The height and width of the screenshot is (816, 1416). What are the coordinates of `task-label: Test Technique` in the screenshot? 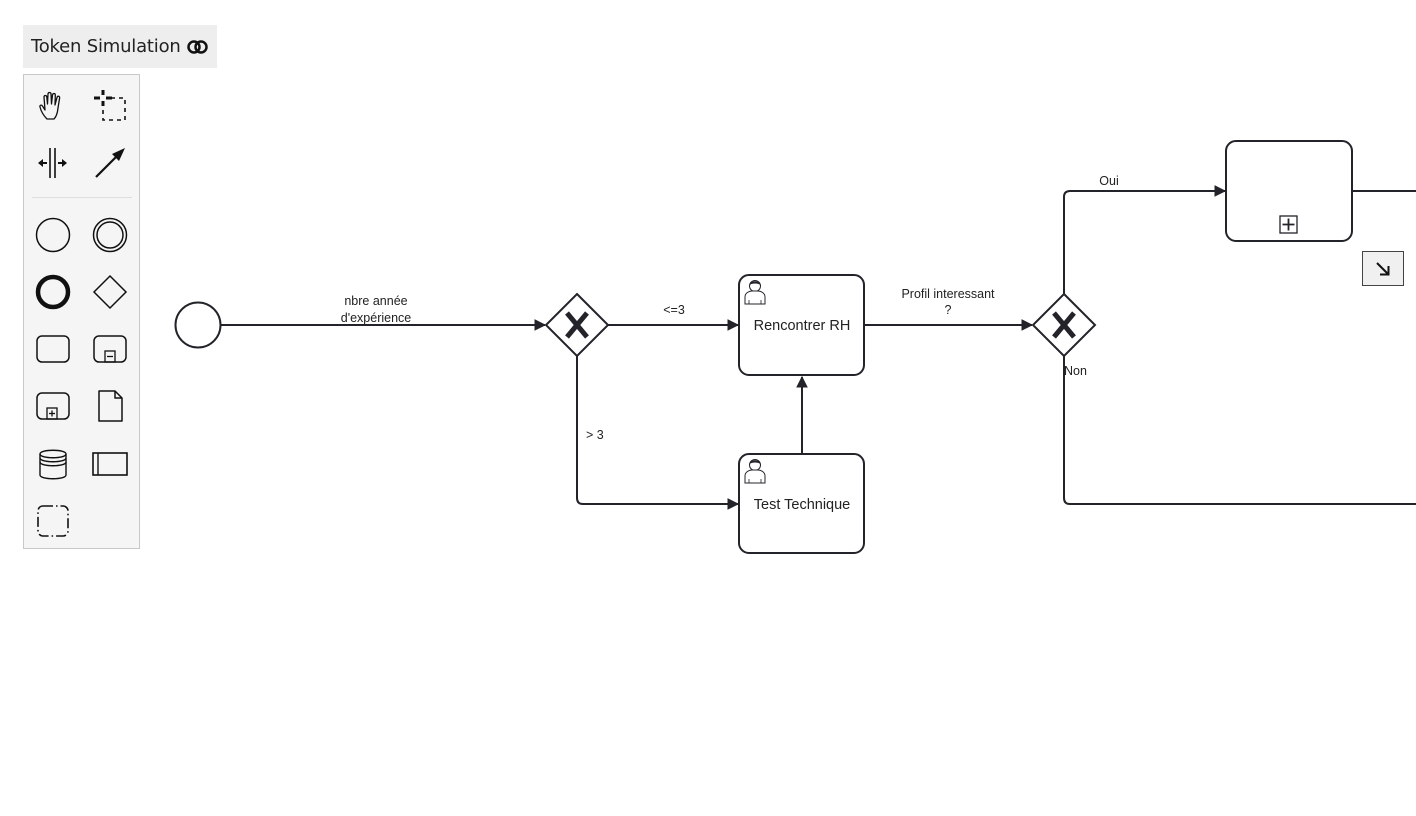 It's located at (802, 505).